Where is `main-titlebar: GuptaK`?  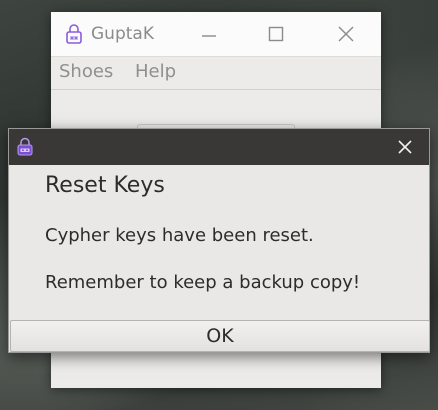
main-titlebar: GuptaK is located at coordinates (216, 34).